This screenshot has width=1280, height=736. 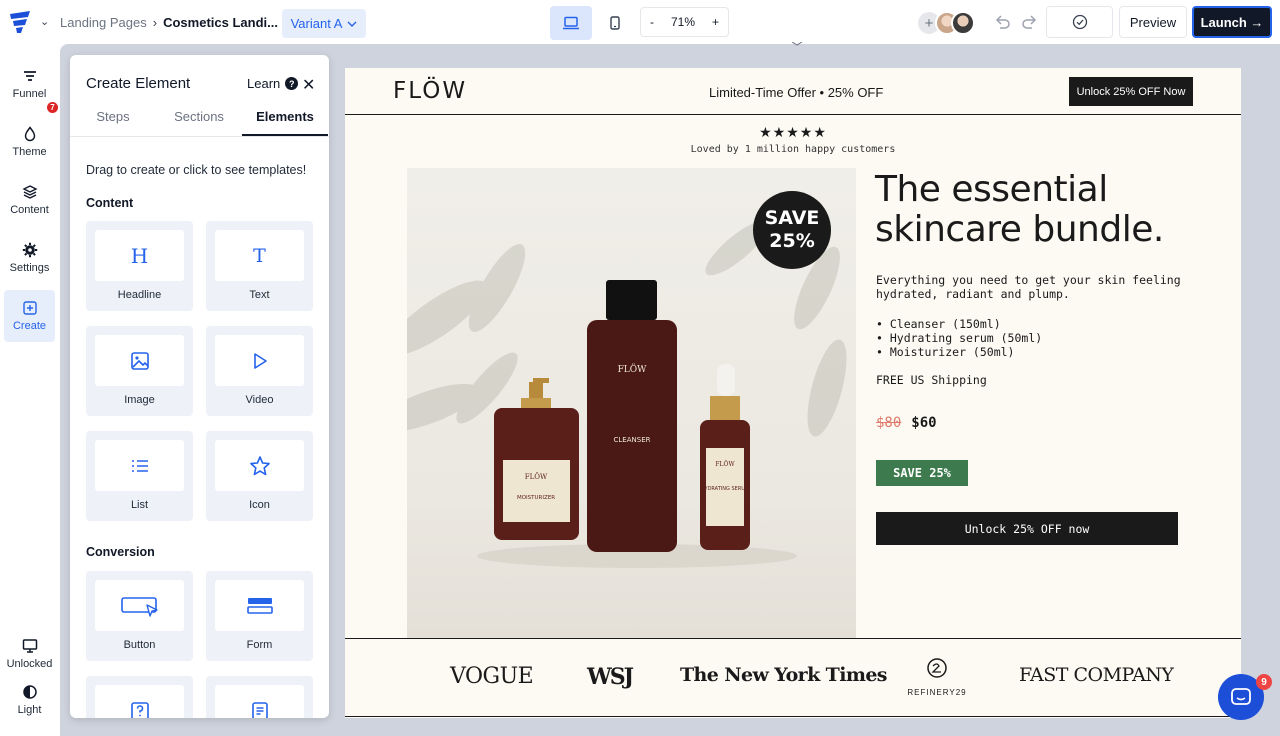 I want to click on close-icon: ✕, so click(x=308, y=85).